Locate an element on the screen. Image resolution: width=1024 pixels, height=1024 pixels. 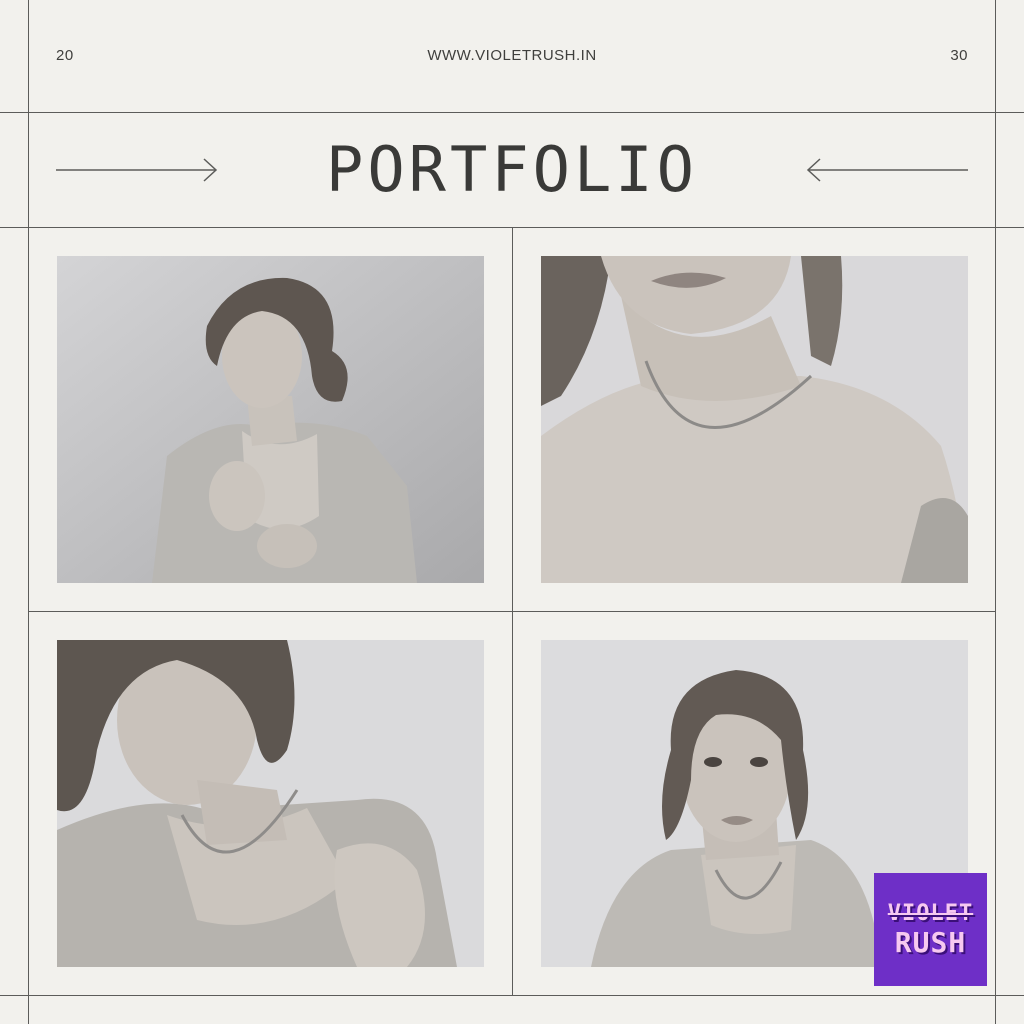
website-url: WWW.VIOLETRUSH.IN is located at coordinates (512, 55).